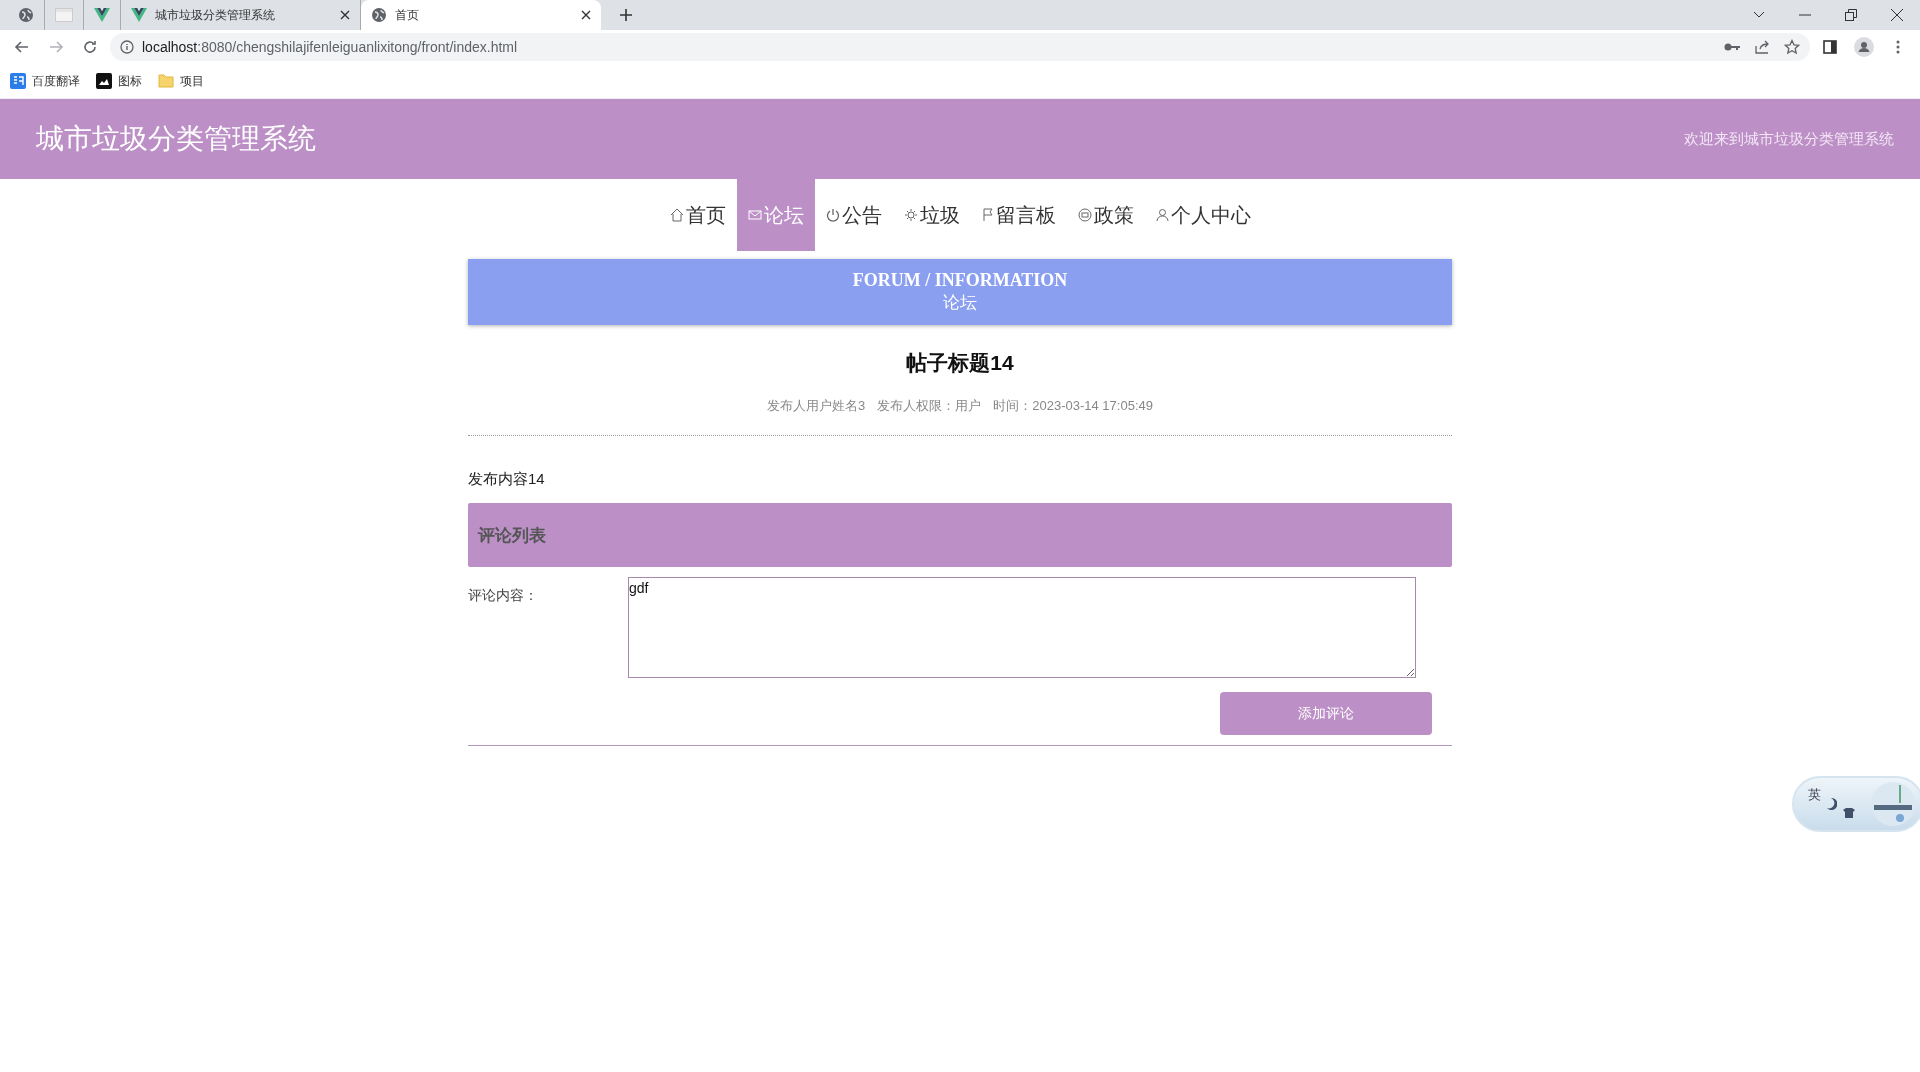 This screenshot has height=1072, width=1920. What do you see at coordinates (1732, 47) in the screenshot?
I see `key-icon` at bounding box center [1732, 47].